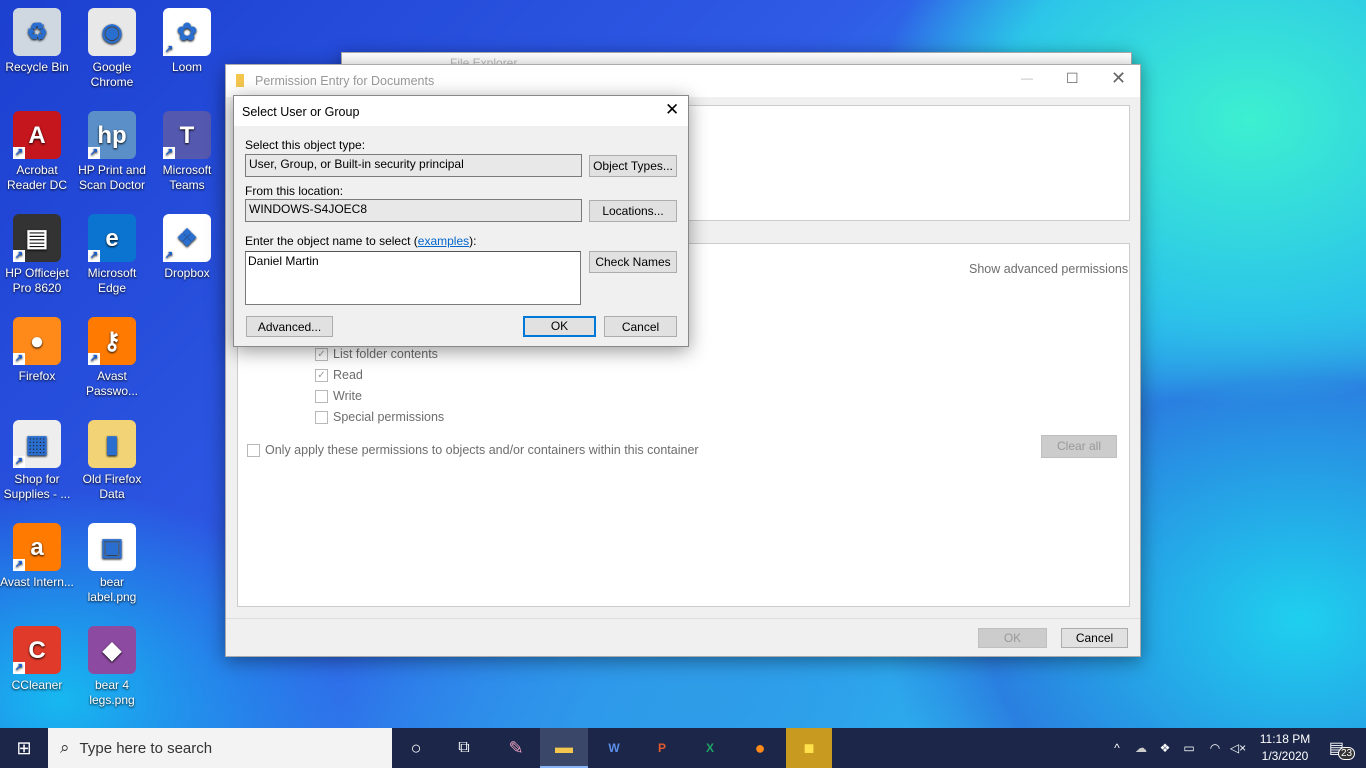  Describe the element at coordinates (112, 444) in the screenshot. I see `old-firefox-data-icon: ▮` at that location.